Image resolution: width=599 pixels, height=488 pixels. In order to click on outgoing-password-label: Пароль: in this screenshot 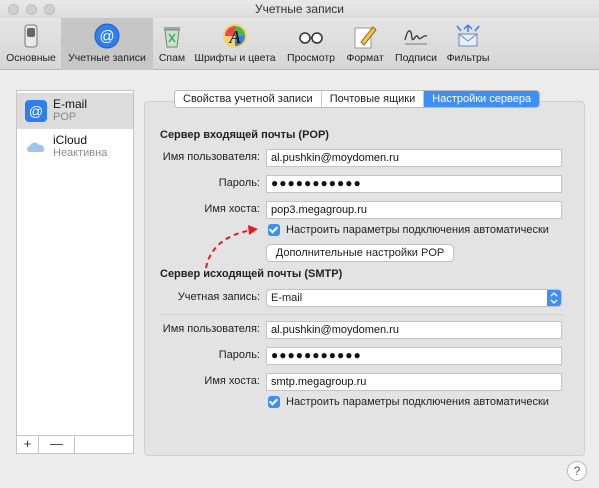, I will do `click(239, 355)`.